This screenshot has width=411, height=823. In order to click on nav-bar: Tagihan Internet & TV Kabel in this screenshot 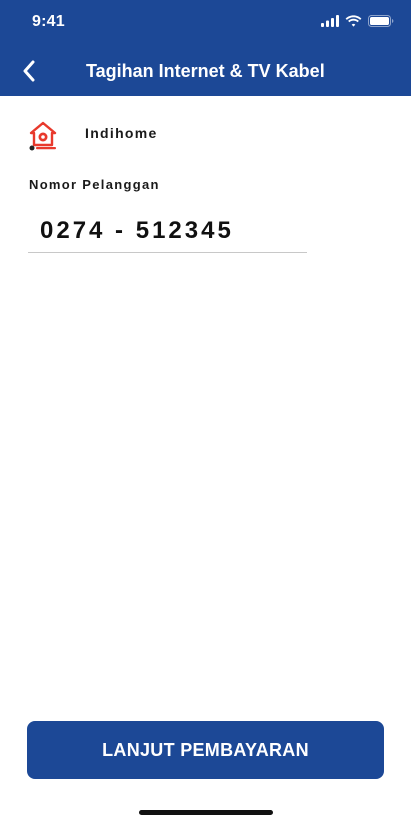, I will do `click(205, 71)`.